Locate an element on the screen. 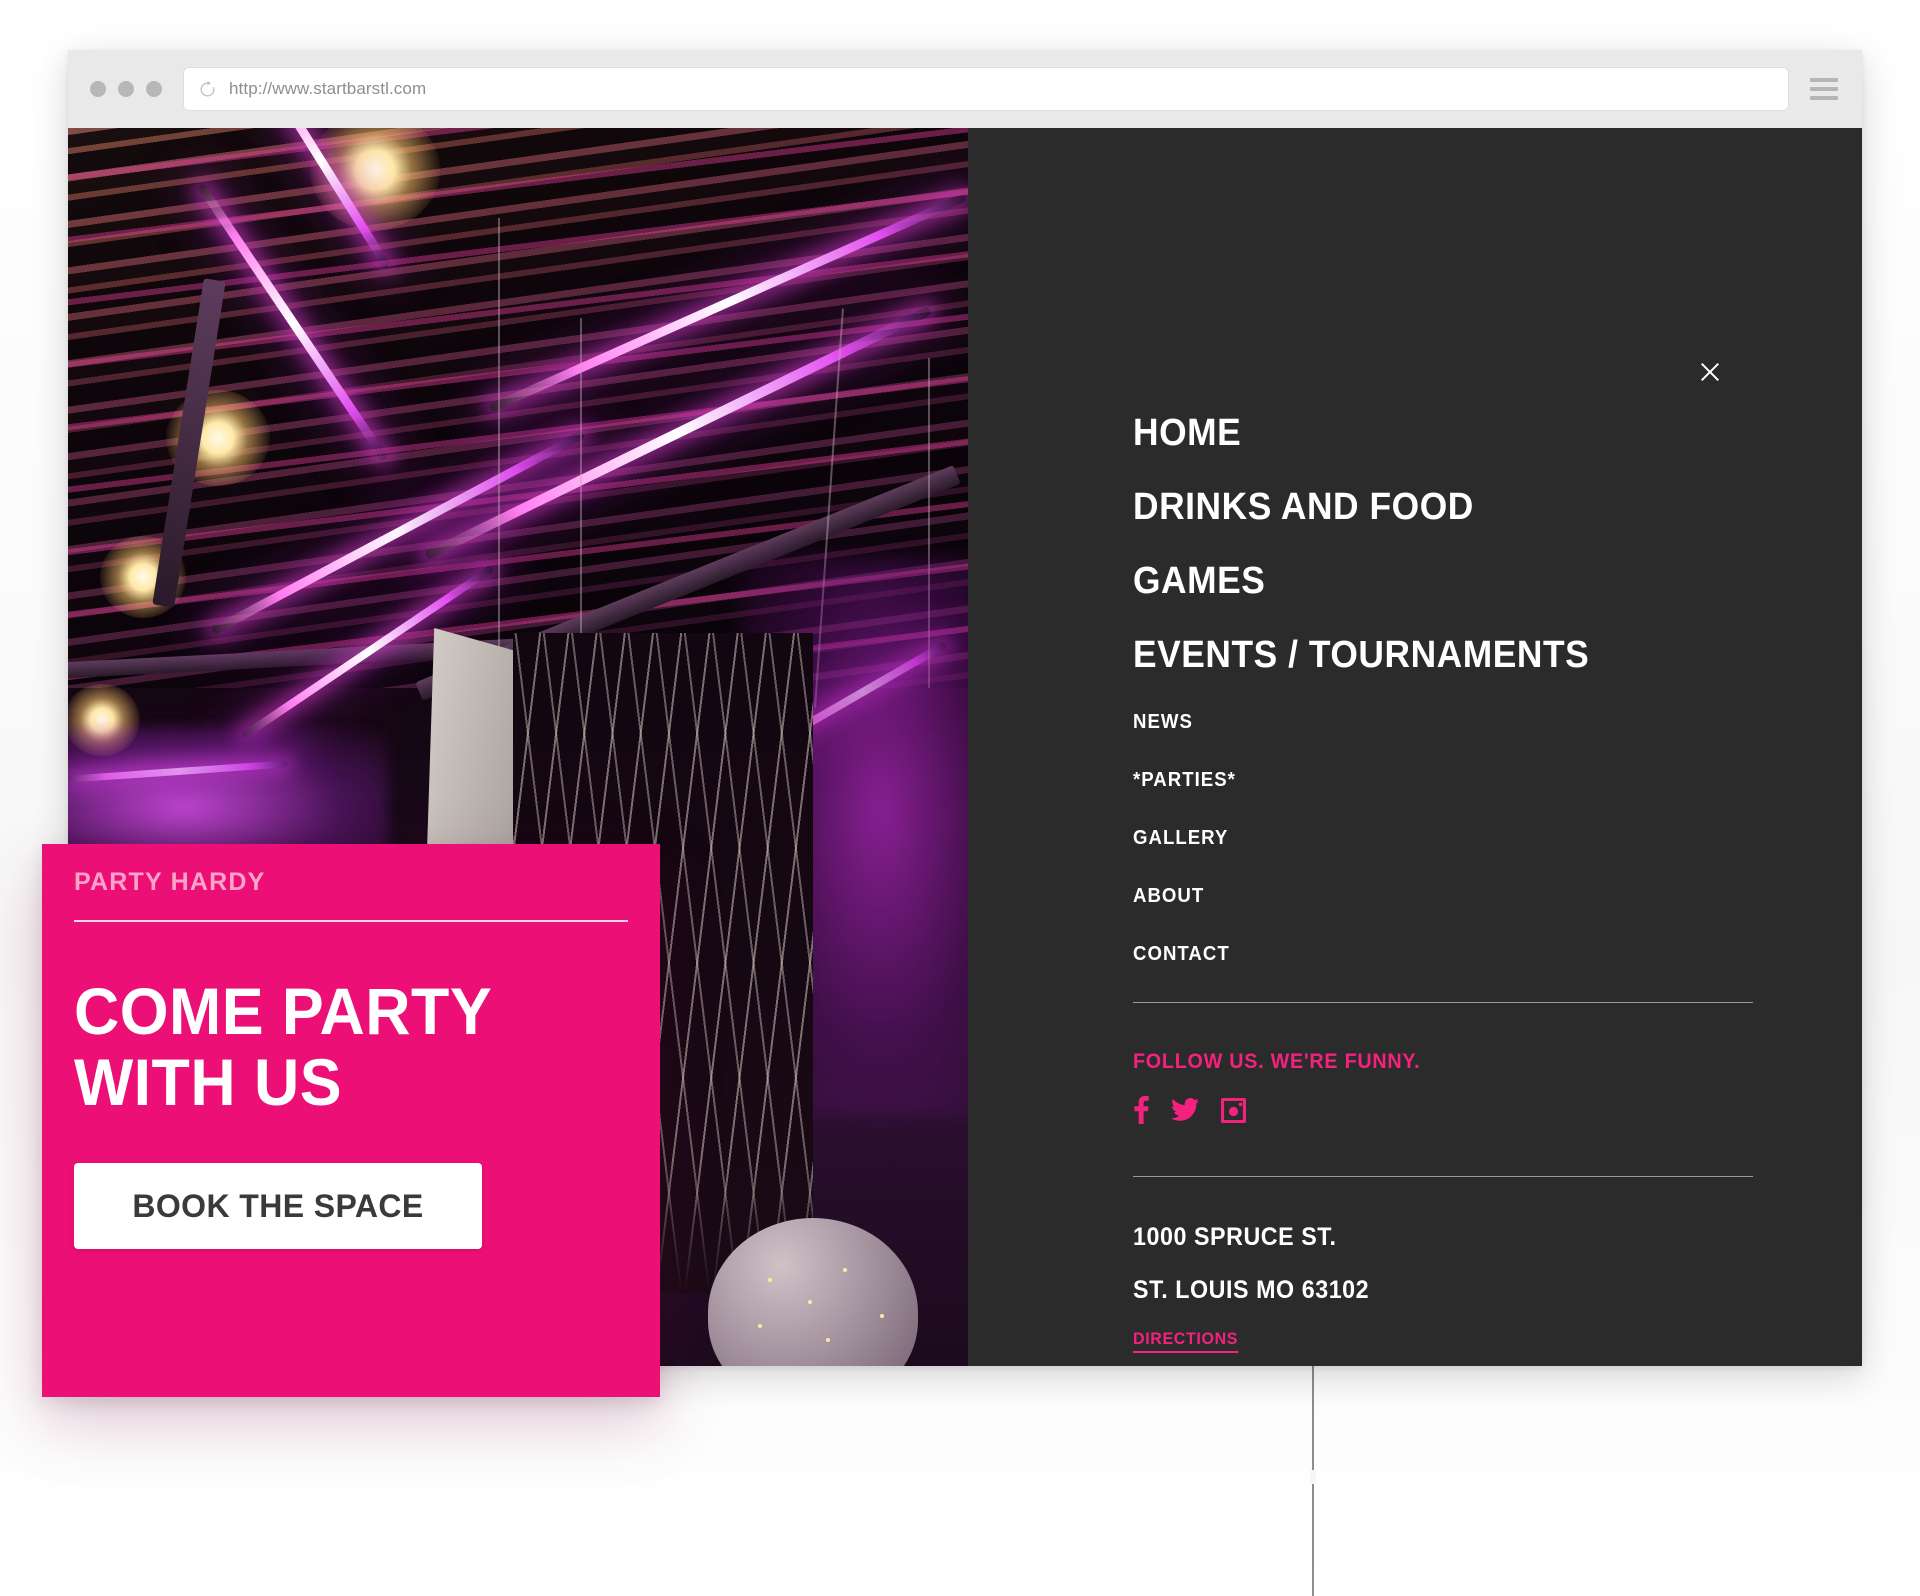 This screenshot has height=1596, width=1920. nav-item-news: NEWS is located at coordinates (1430, 722).